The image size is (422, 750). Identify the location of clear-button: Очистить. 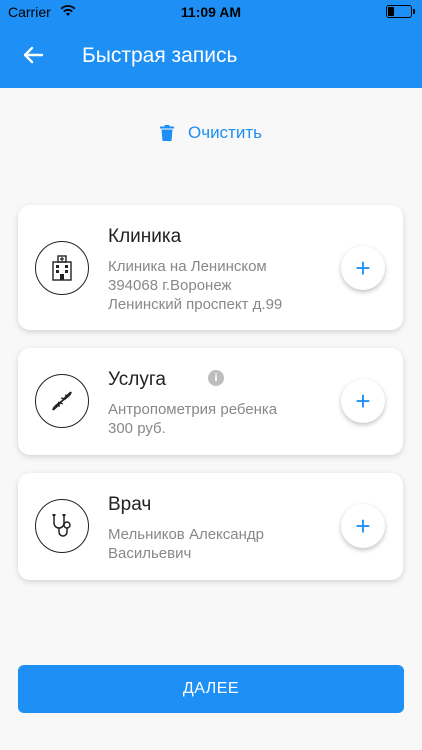
(211, 133).